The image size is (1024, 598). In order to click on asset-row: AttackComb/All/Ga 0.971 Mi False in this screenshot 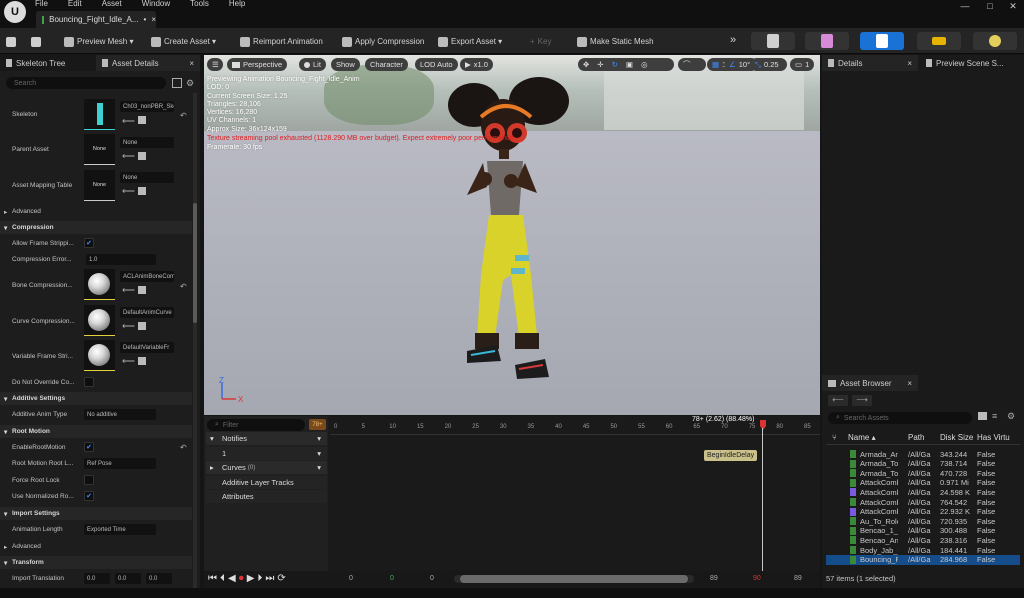, I will do `click(923, 483)`.